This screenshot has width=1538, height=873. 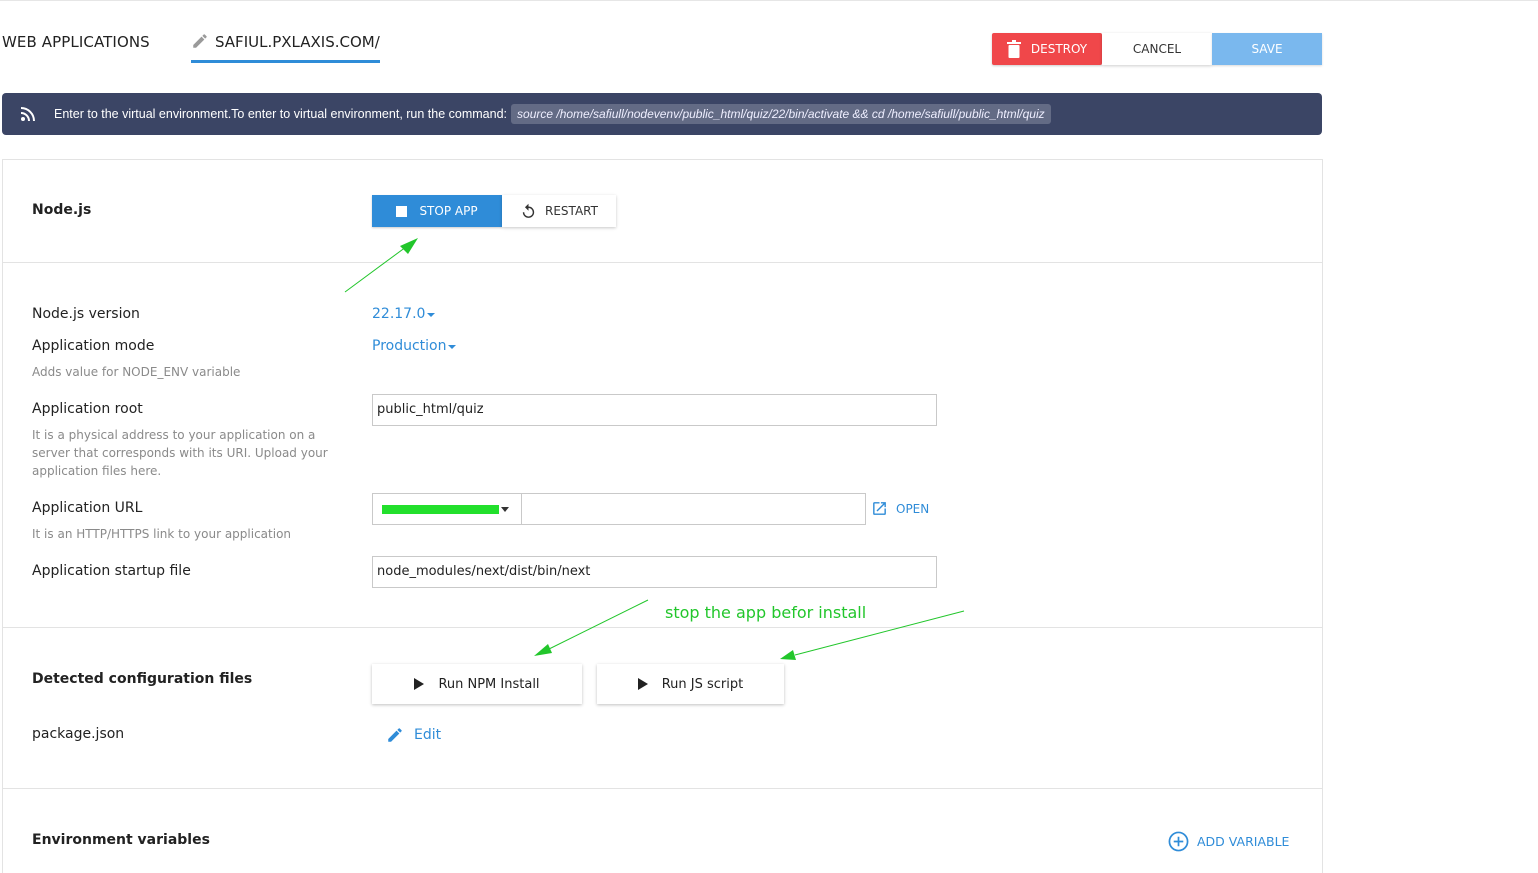 What do you see at coordinates (142, 679) in the screenshot?
I see `config-files-title: Detected configuration files` at bounding box center [142, 679].